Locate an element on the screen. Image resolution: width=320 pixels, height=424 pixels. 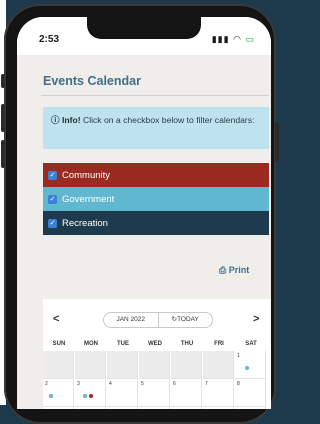
day-number: 5 is located at coordinates (142, 384).